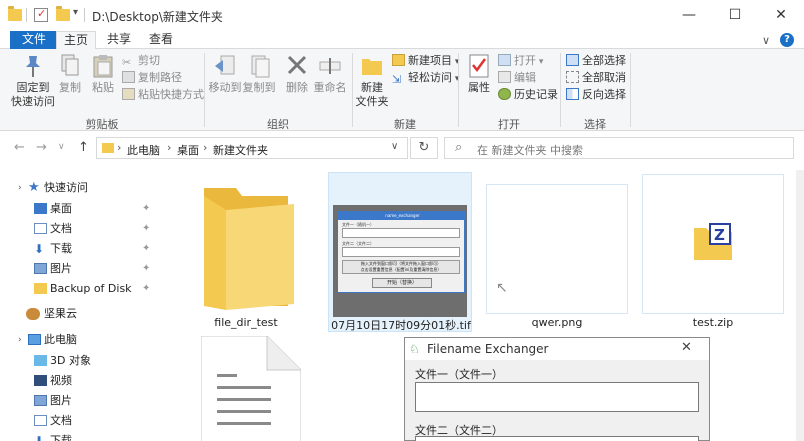  I want to click on svg-text: Z, so click(719, 235).